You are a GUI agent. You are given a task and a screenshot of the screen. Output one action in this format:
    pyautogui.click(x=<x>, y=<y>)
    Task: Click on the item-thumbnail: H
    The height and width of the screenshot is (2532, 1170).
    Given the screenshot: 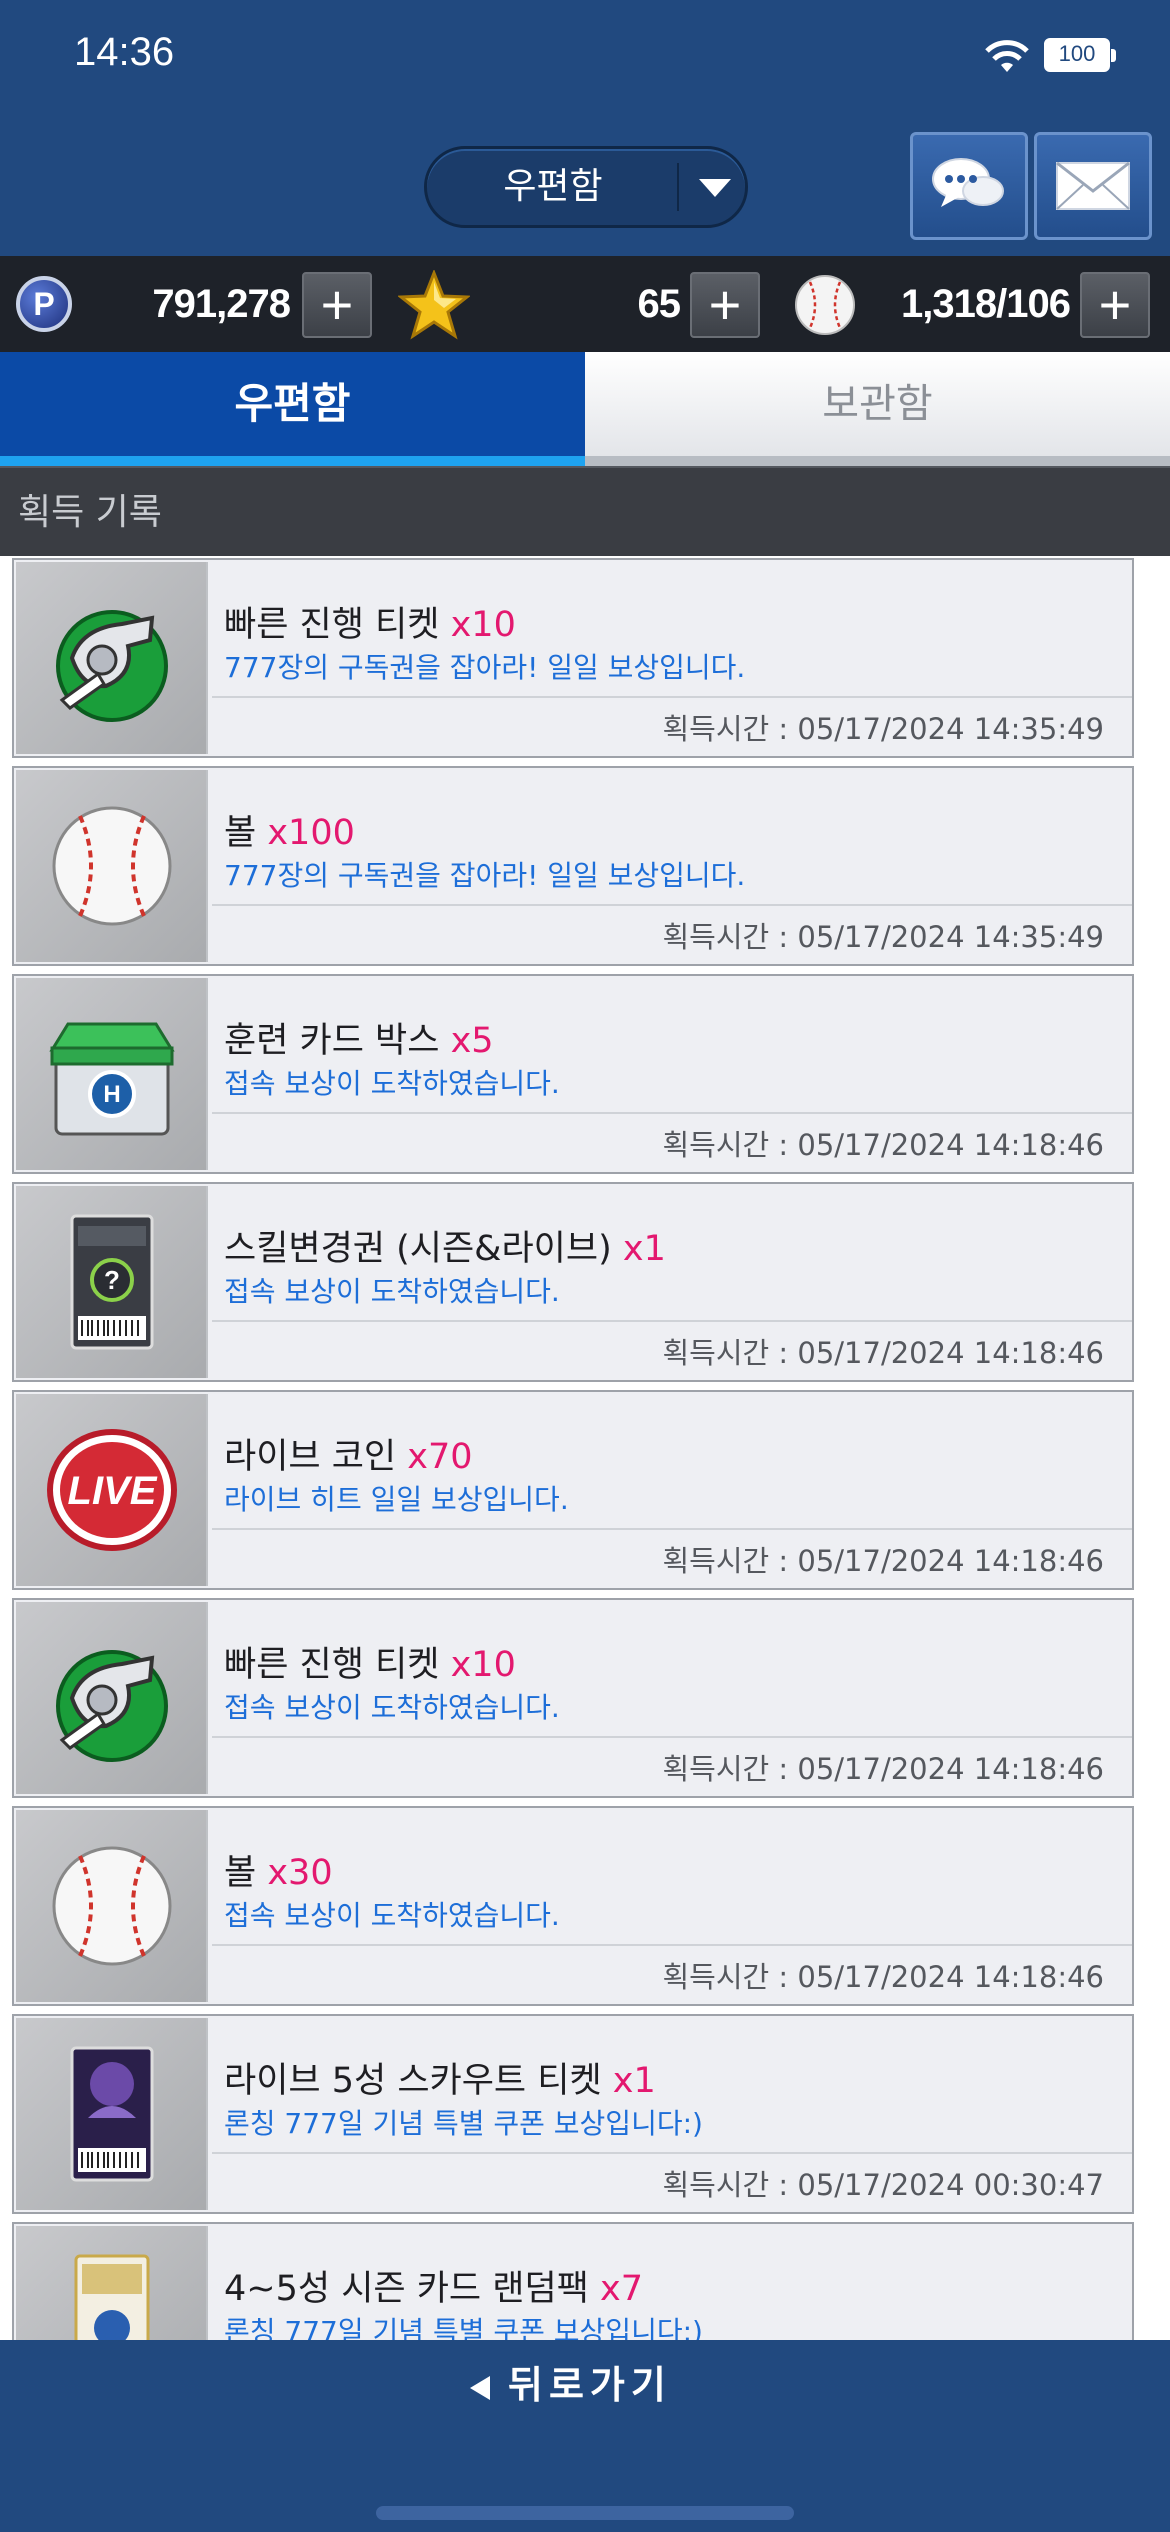 What is the action you would take?
    pyautogui.click(x=112, y=1074)
    